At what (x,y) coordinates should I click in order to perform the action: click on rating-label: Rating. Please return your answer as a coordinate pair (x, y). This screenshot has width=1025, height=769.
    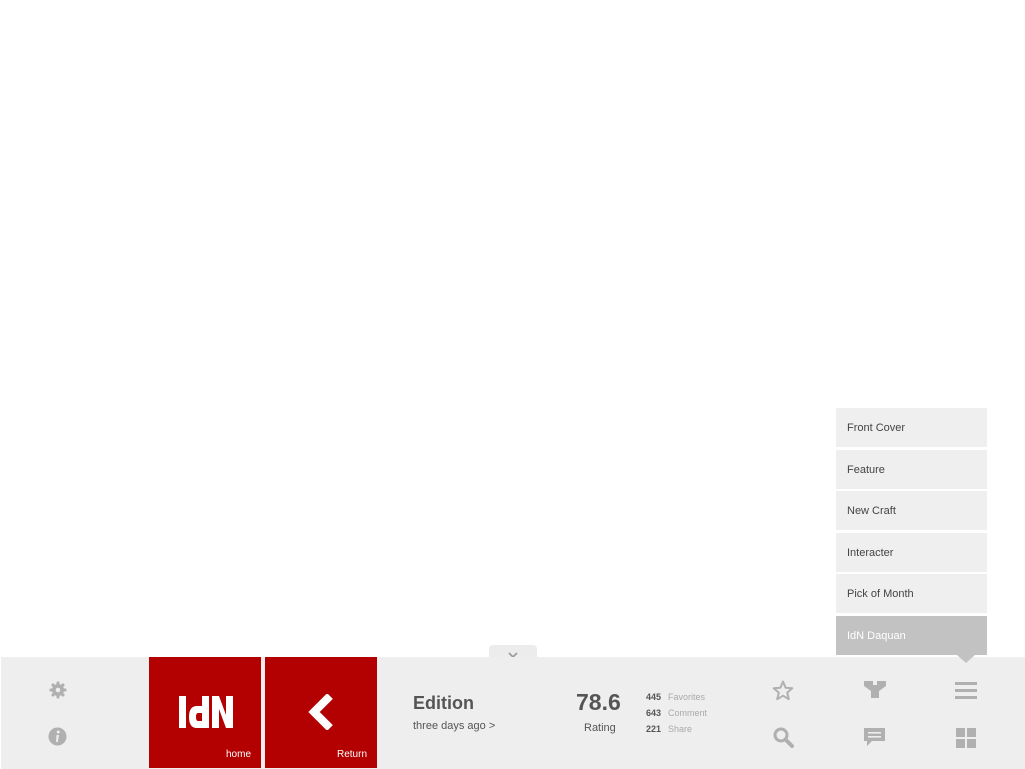
    Looking at the image, I should click on (600, 728).